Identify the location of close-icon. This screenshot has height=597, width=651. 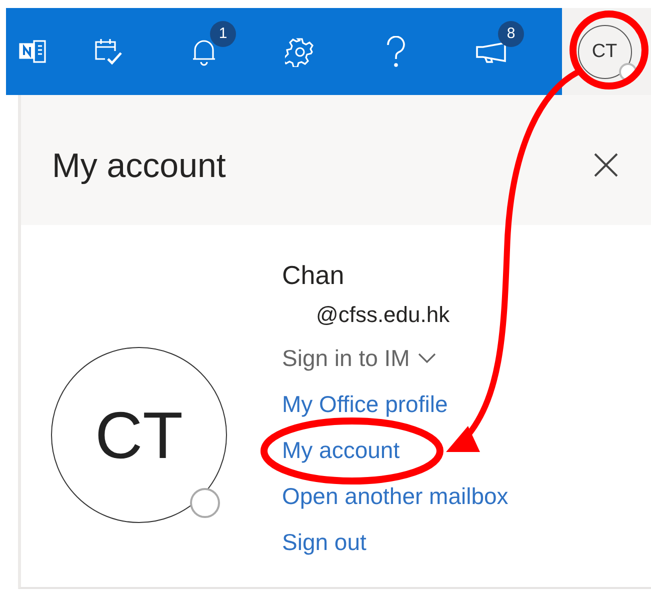
(606, 165).